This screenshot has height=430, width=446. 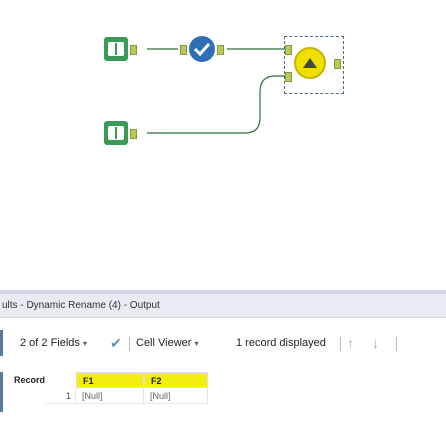 I want to click on rename-gear-icon, so click(x=310, y=63).